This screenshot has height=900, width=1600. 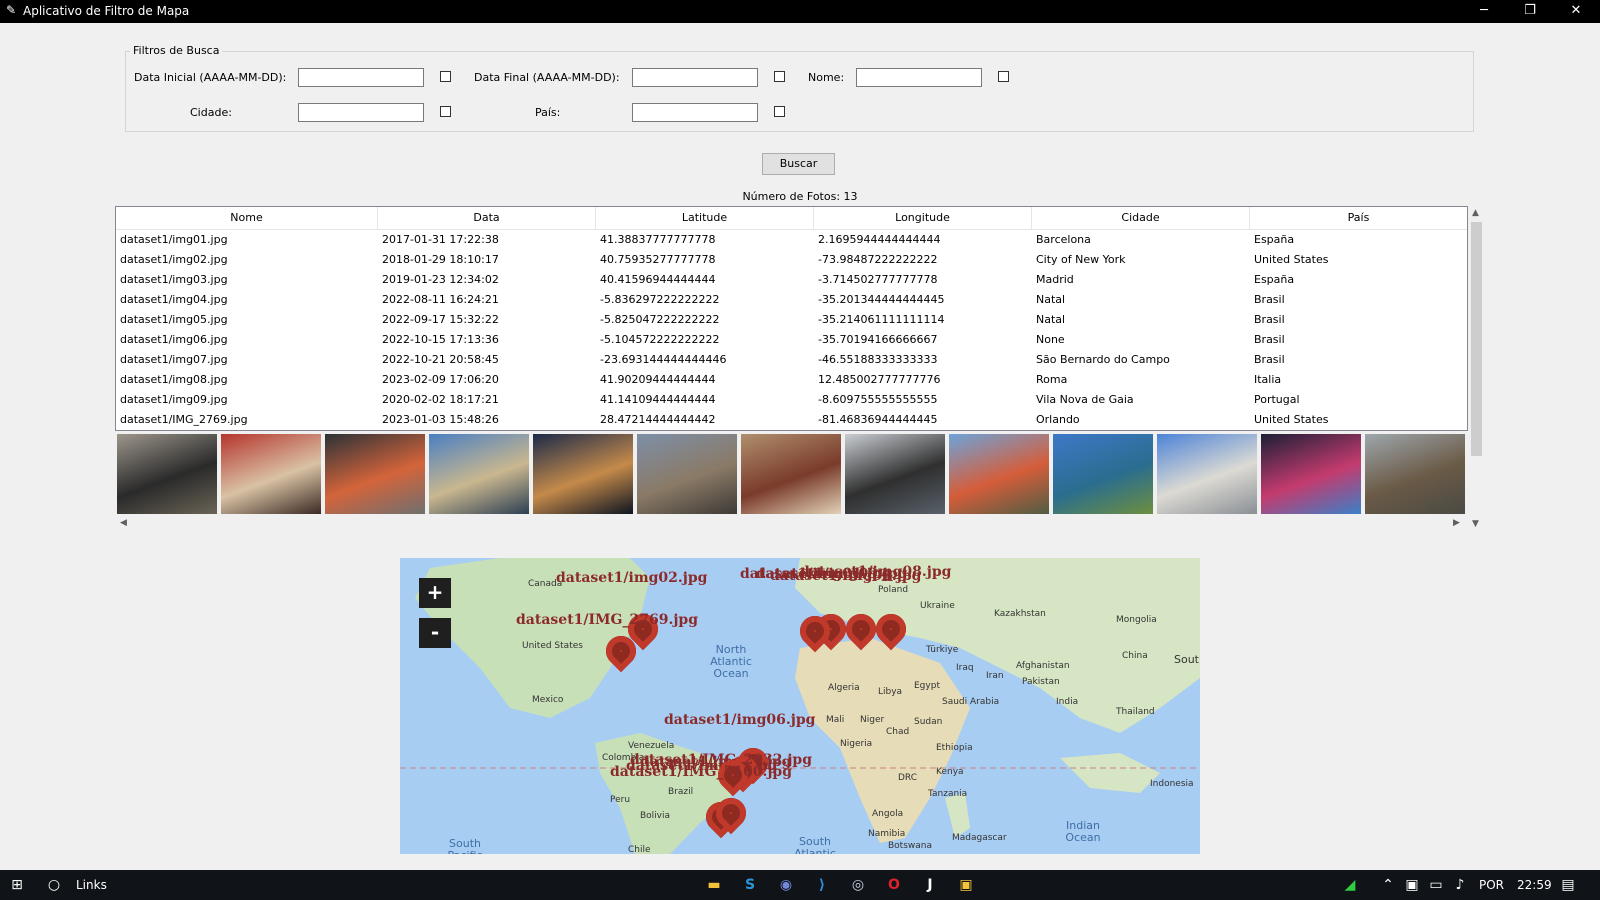 What do you see at coordinates (361, 112) in the screenshot?
I see `city-field` at bounding box center [361, 112].